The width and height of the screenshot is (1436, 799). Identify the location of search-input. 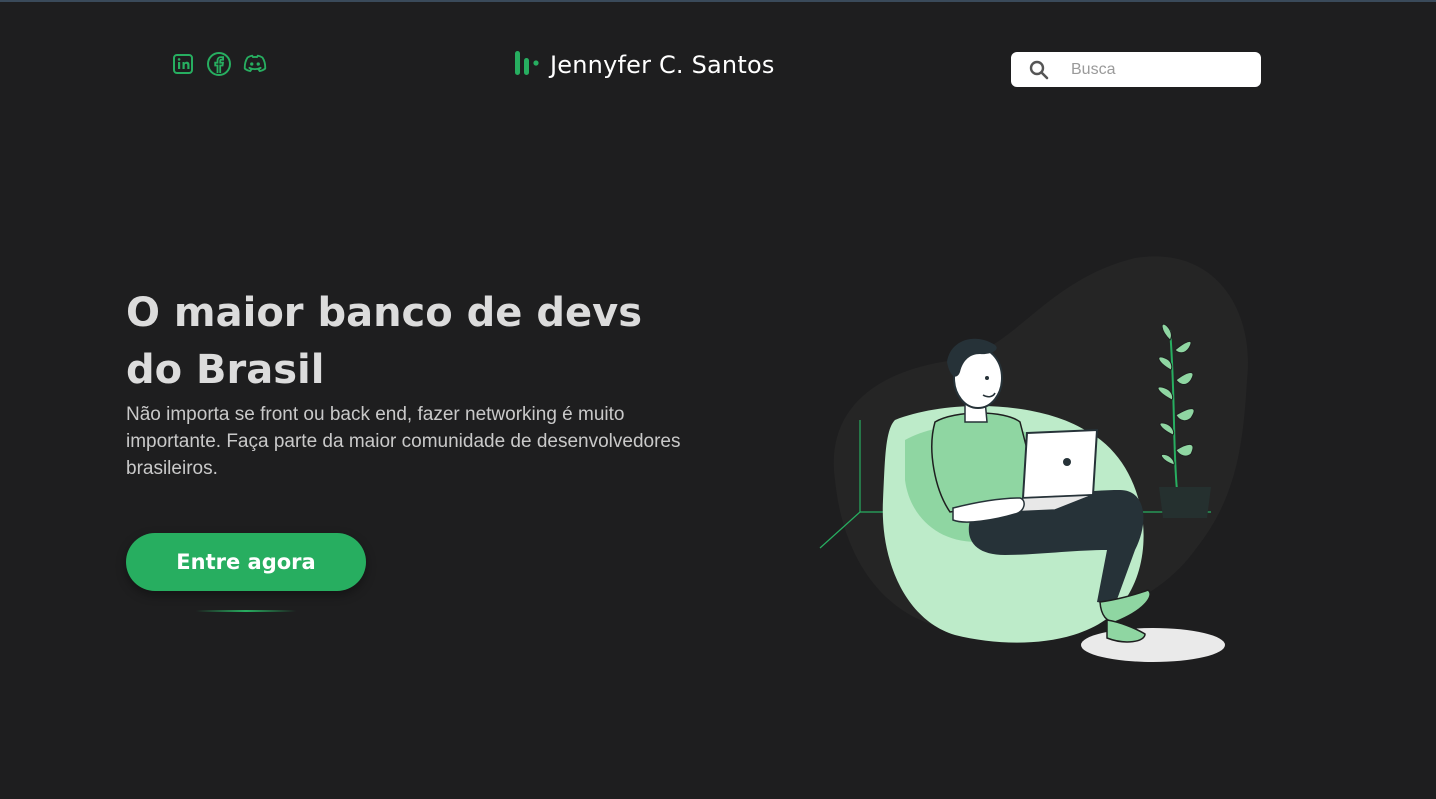
(1161, 69).